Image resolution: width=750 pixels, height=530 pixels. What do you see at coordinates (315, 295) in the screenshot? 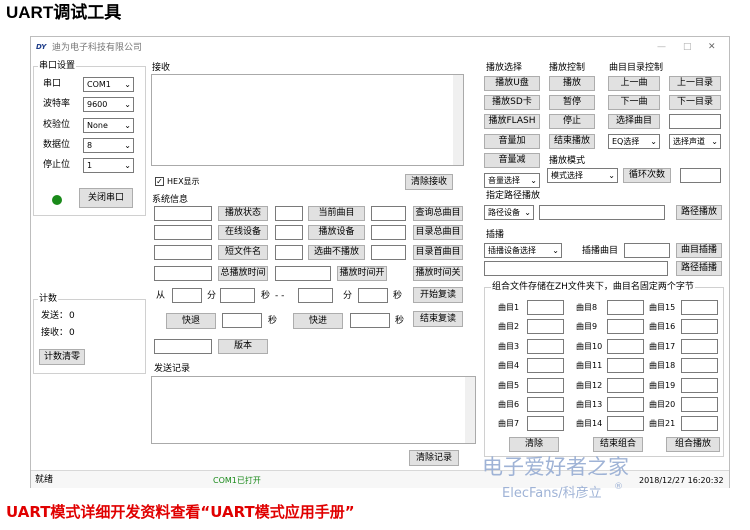
I see `end-min-field` at bounding box center [315, 295].